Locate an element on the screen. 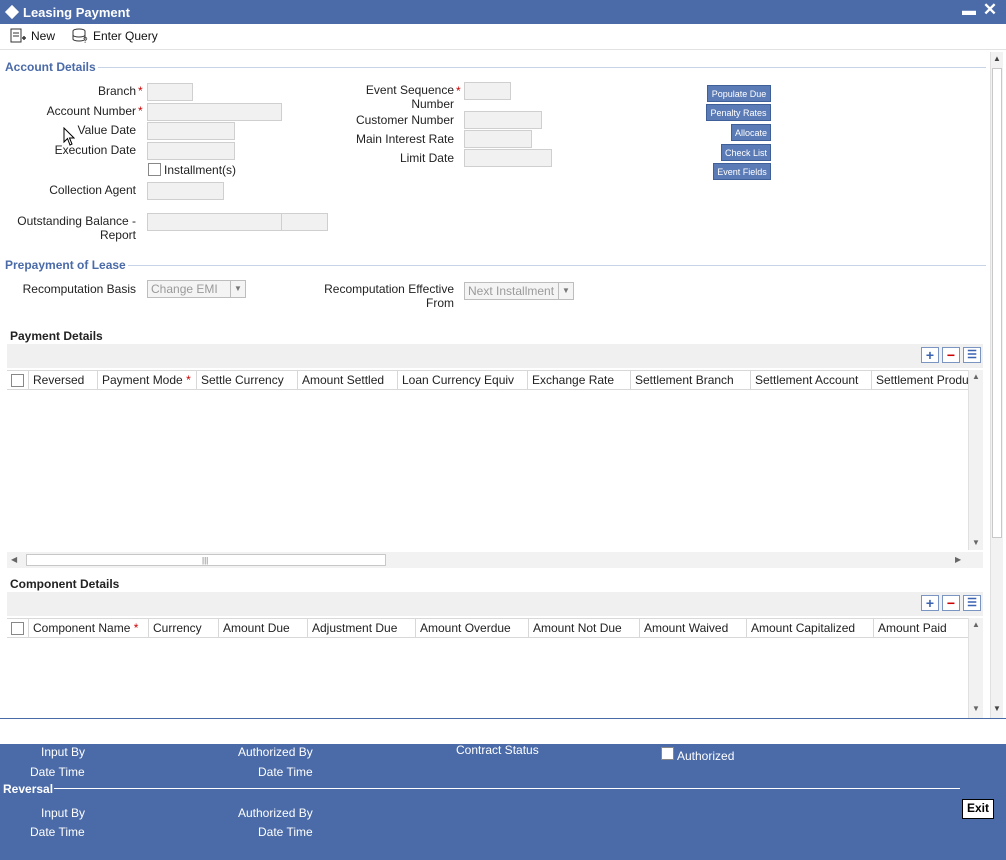 The width and height of the screenshot is (1006, 860). horizontal-scroll-thumb: ||| is located at coordinates (206, 560).